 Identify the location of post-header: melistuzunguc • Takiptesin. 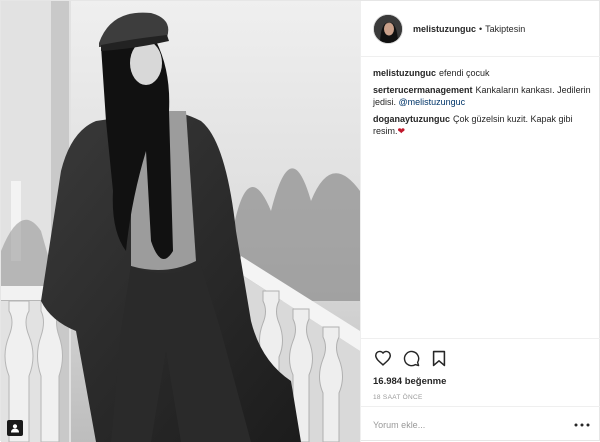
(480, 29).